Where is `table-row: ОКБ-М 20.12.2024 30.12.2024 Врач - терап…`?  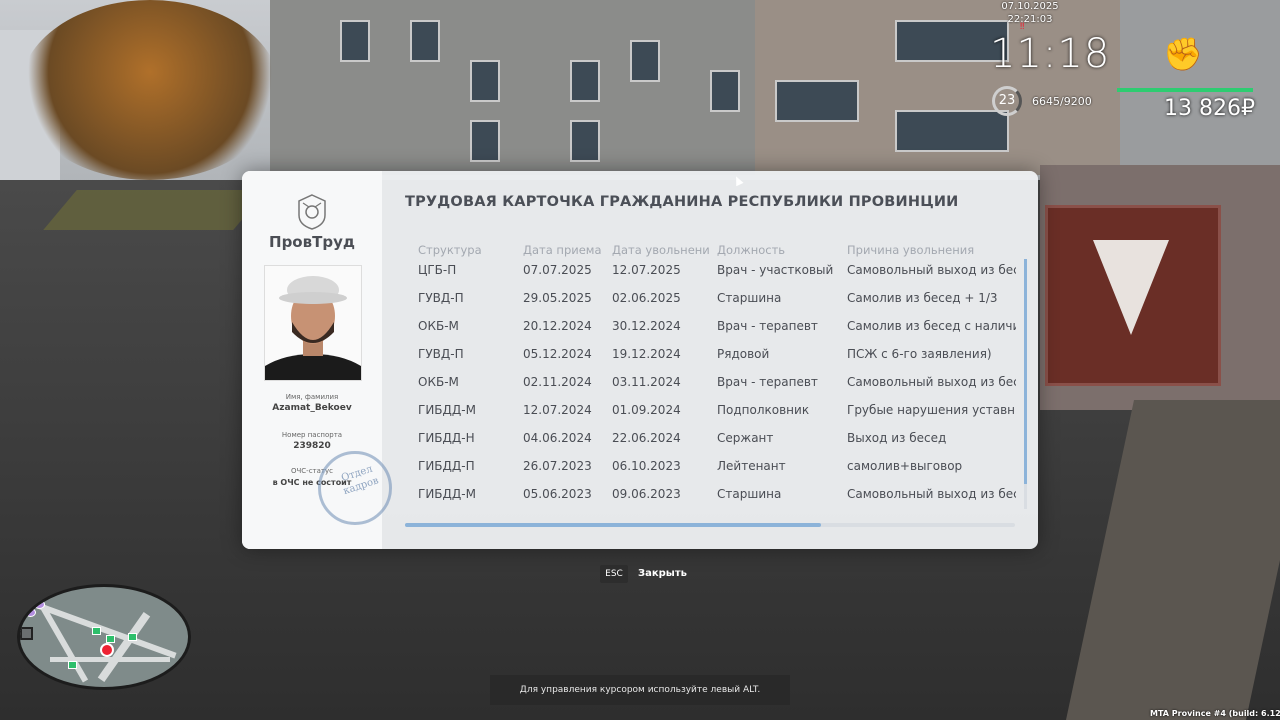 table-row: ОКБ-М 20.12.2024 30.12.2024 Врач - терап… is located at coordinates (717, 333).